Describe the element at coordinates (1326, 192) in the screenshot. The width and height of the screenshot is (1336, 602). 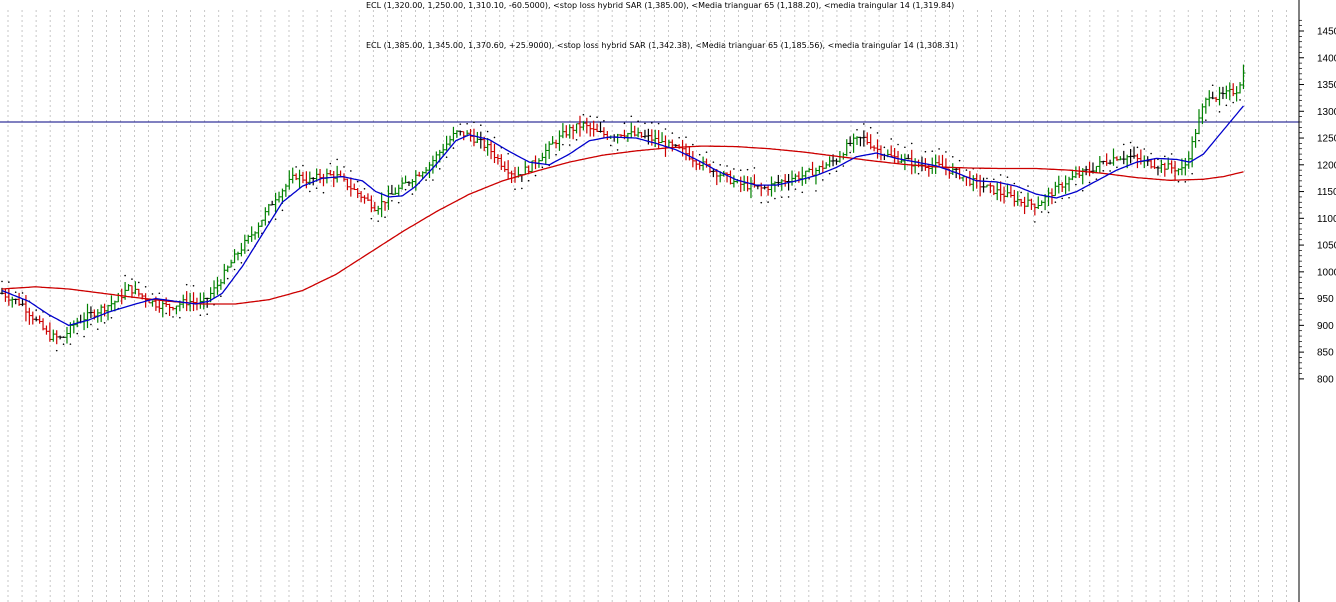
I see `price-tick-label: 1150` at that location.